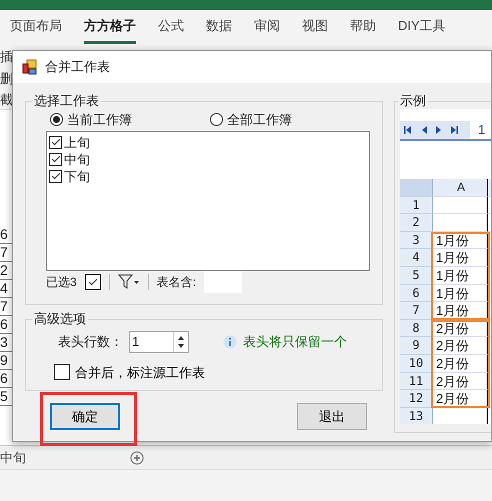 The height and width of the screenshot is (501, 492). What do you see at coordinates (416, 205) in the screenshot?
I see `row-header: 1` at bounding box center [416, 205].